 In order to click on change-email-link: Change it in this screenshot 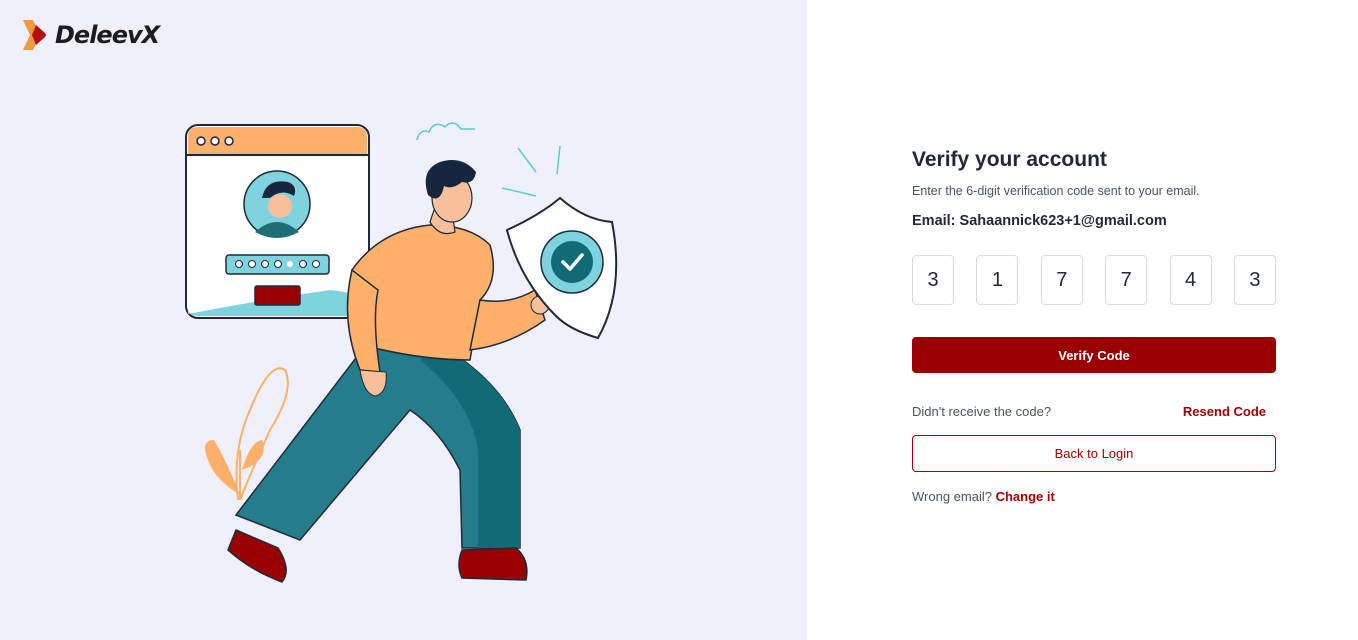, I will do `click(1025, 496)`.